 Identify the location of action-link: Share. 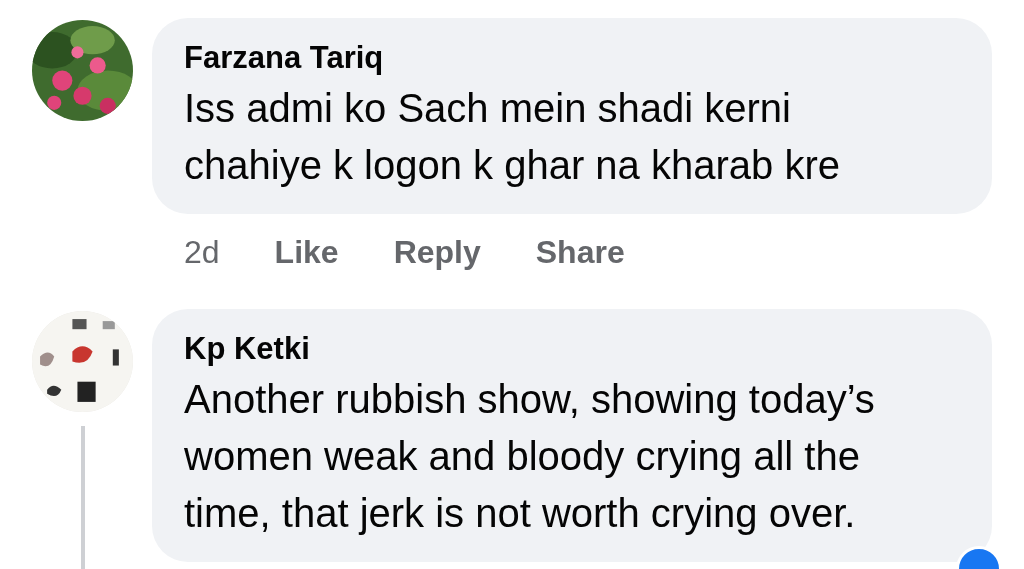
(580, 252).